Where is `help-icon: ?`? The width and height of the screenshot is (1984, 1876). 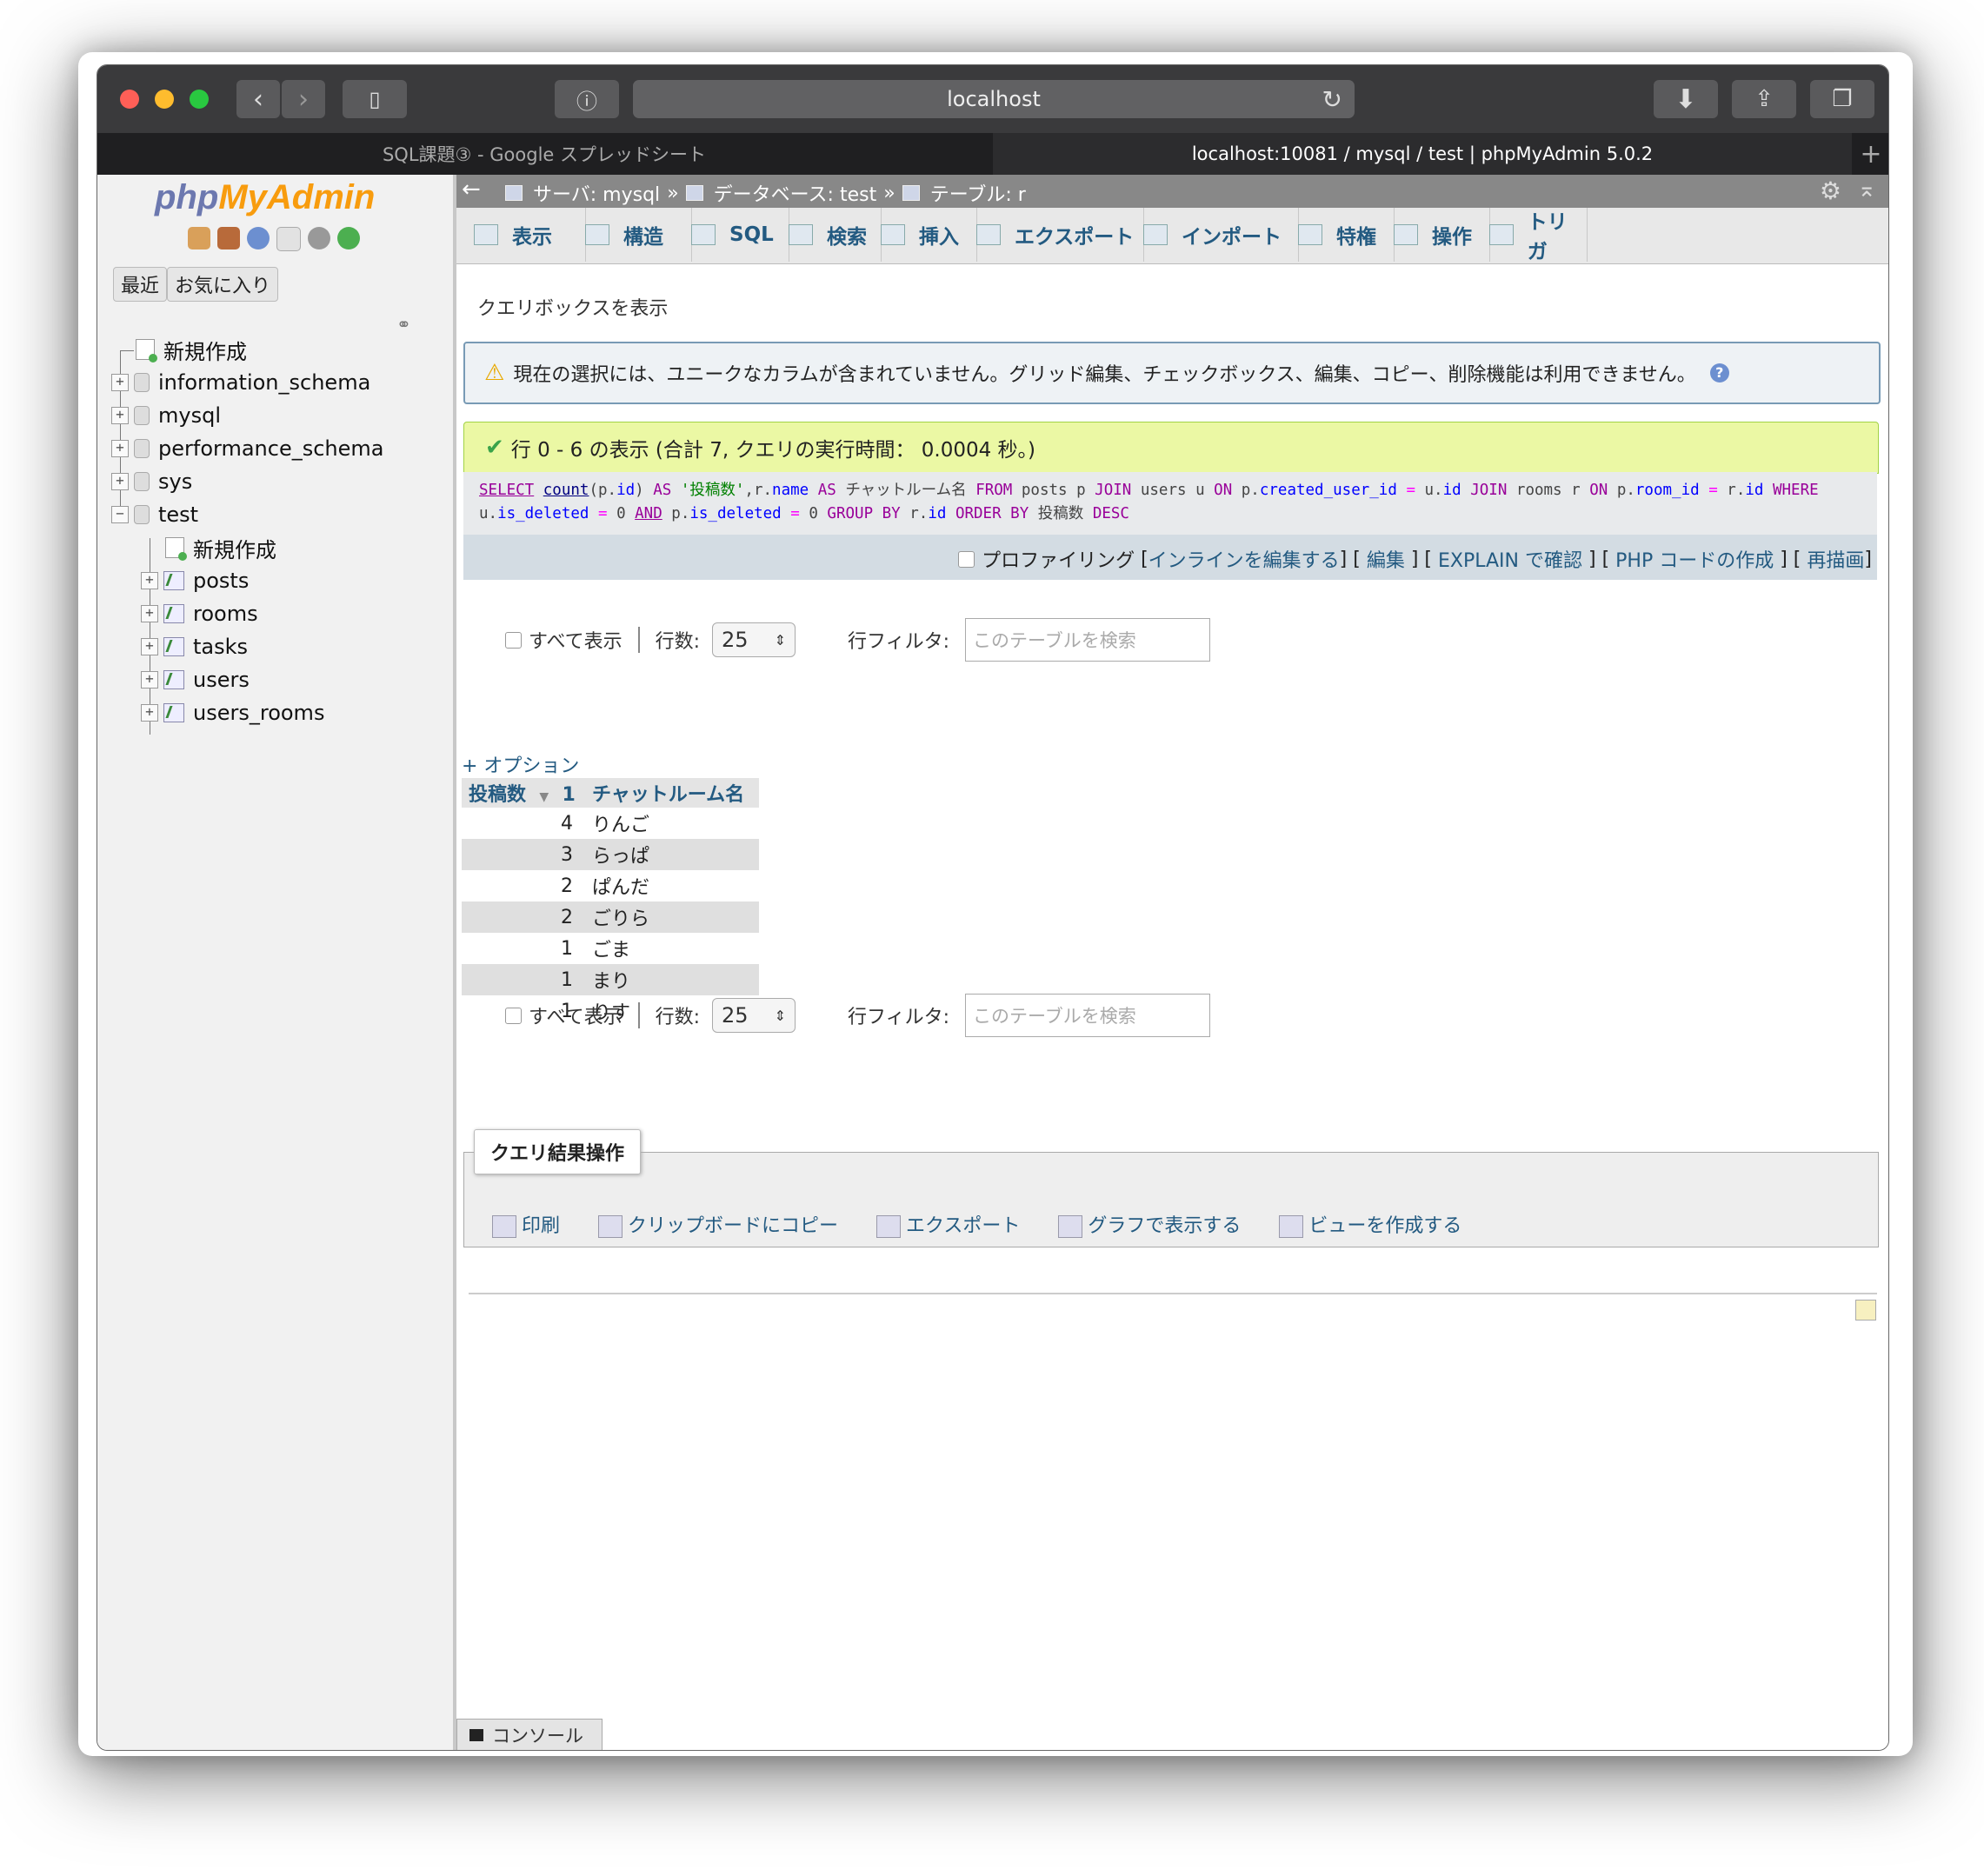
help-icon: ? is located at coordinates (1719, 373).